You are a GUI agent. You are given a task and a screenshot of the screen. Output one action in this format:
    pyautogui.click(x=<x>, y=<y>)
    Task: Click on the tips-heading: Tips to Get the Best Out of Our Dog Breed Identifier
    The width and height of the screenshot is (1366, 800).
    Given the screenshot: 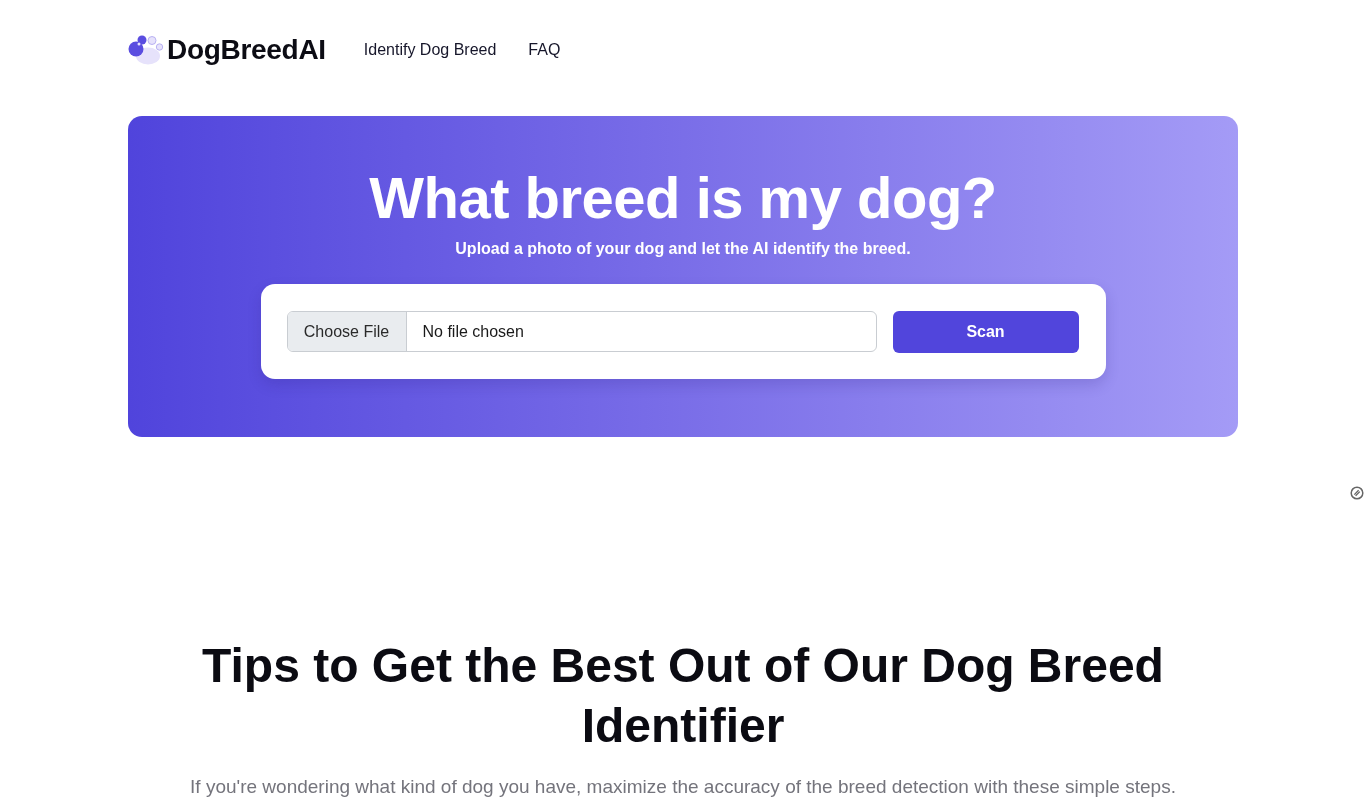 What is the action you would take?
    pyautogui.click(x=683, y=696)
    